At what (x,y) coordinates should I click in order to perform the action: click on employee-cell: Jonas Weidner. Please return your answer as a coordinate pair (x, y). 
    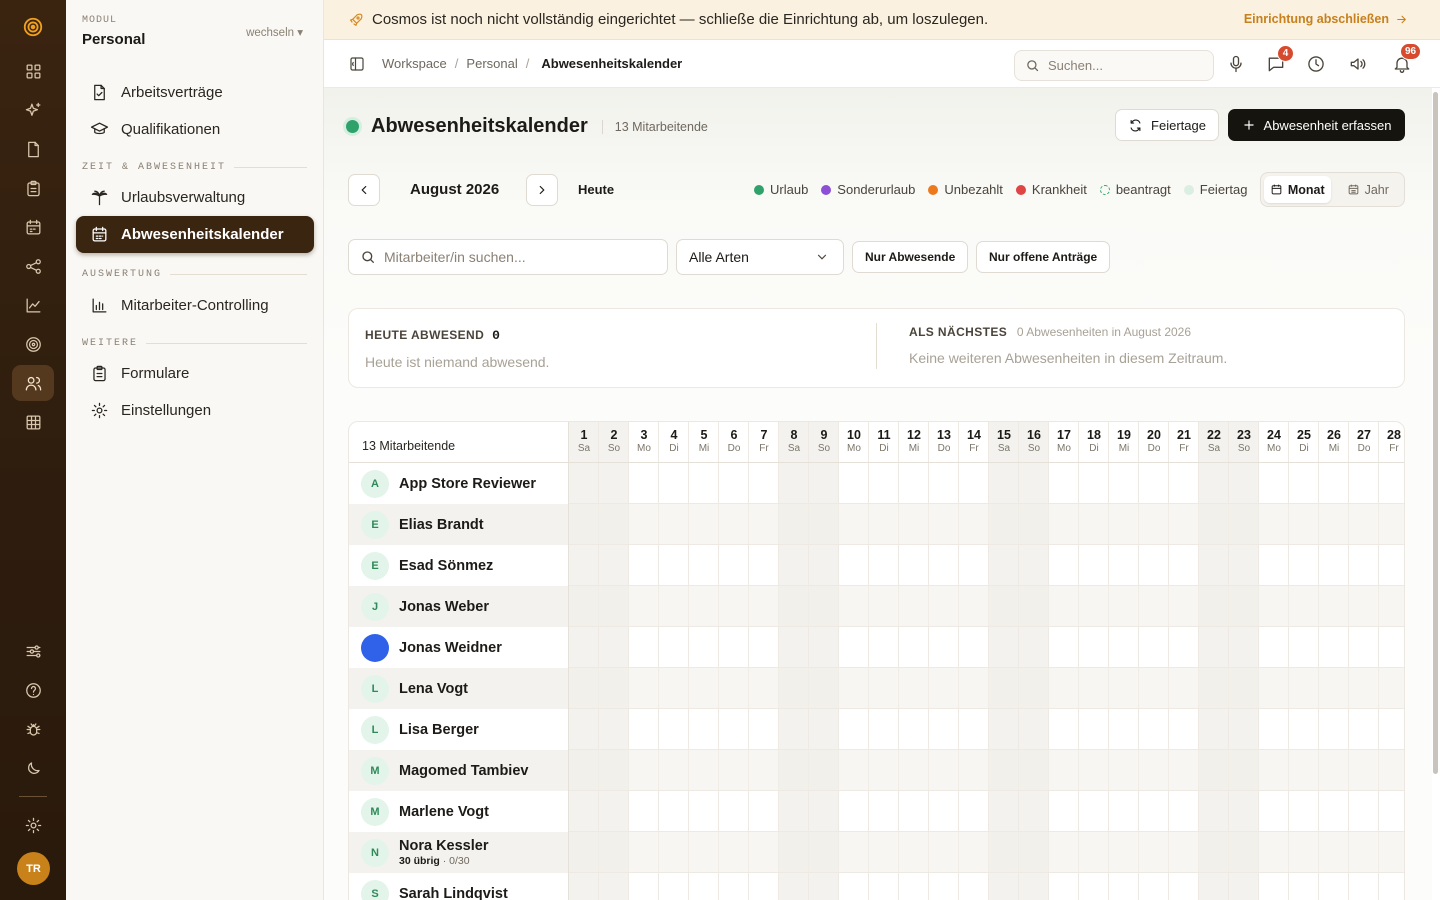
    Looking at the image, I should click on (459, 647).